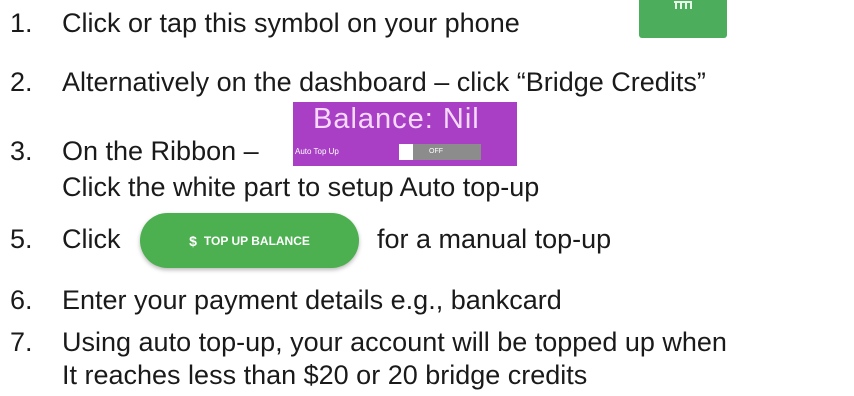  What do you see at coordinates (436, 151) in the screenshot?
I see `toggle-state: OFF` at bounding box center [436, 151].